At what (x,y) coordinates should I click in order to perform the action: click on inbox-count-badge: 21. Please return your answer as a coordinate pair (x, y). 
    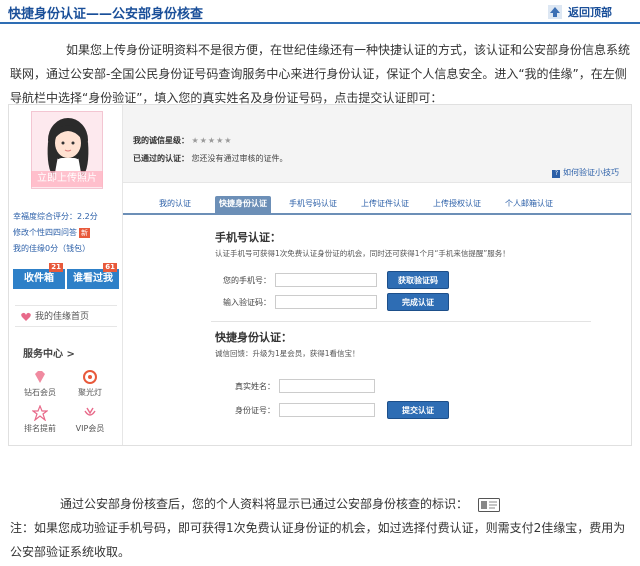
    Looking at the image, I should click on (56, 267).